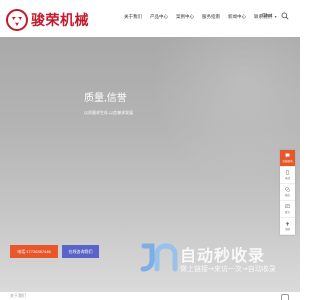 This screenshot has height=300, width=320. I want to click on chevron-down-icon: ▾, so click(275, 16).